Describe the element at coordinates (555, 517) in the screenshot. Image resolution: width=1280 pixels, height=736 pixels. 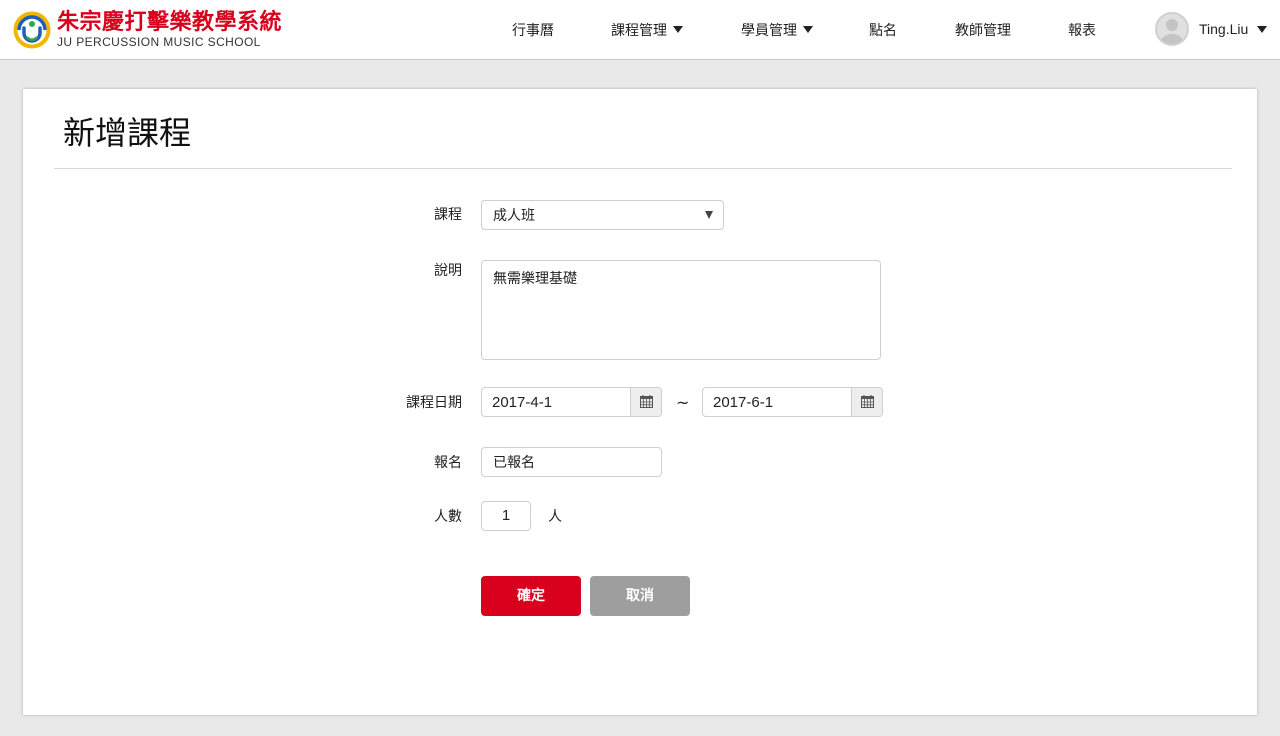
I see `count-unit: 人` at that location.